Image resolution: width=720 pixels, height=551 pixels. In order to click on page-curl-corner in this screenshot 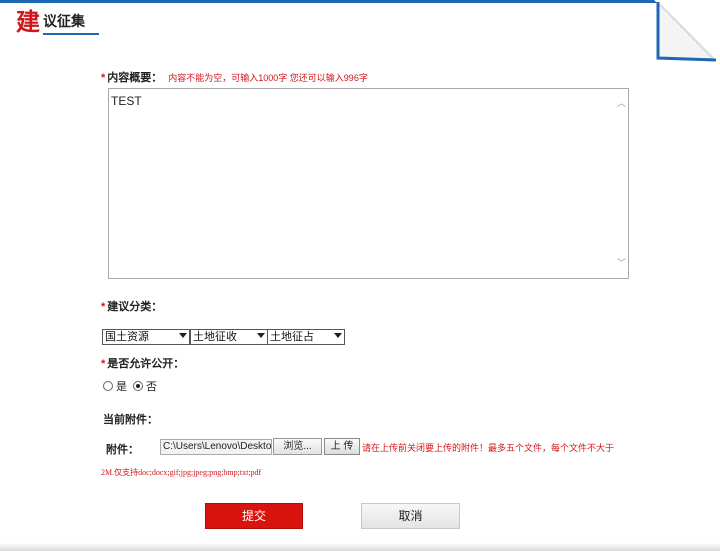, I will do `click(687, 32)`.